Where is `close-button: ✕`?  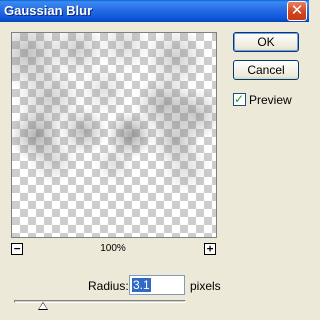
close-button: ✕ is located at coordinates (297, 11).